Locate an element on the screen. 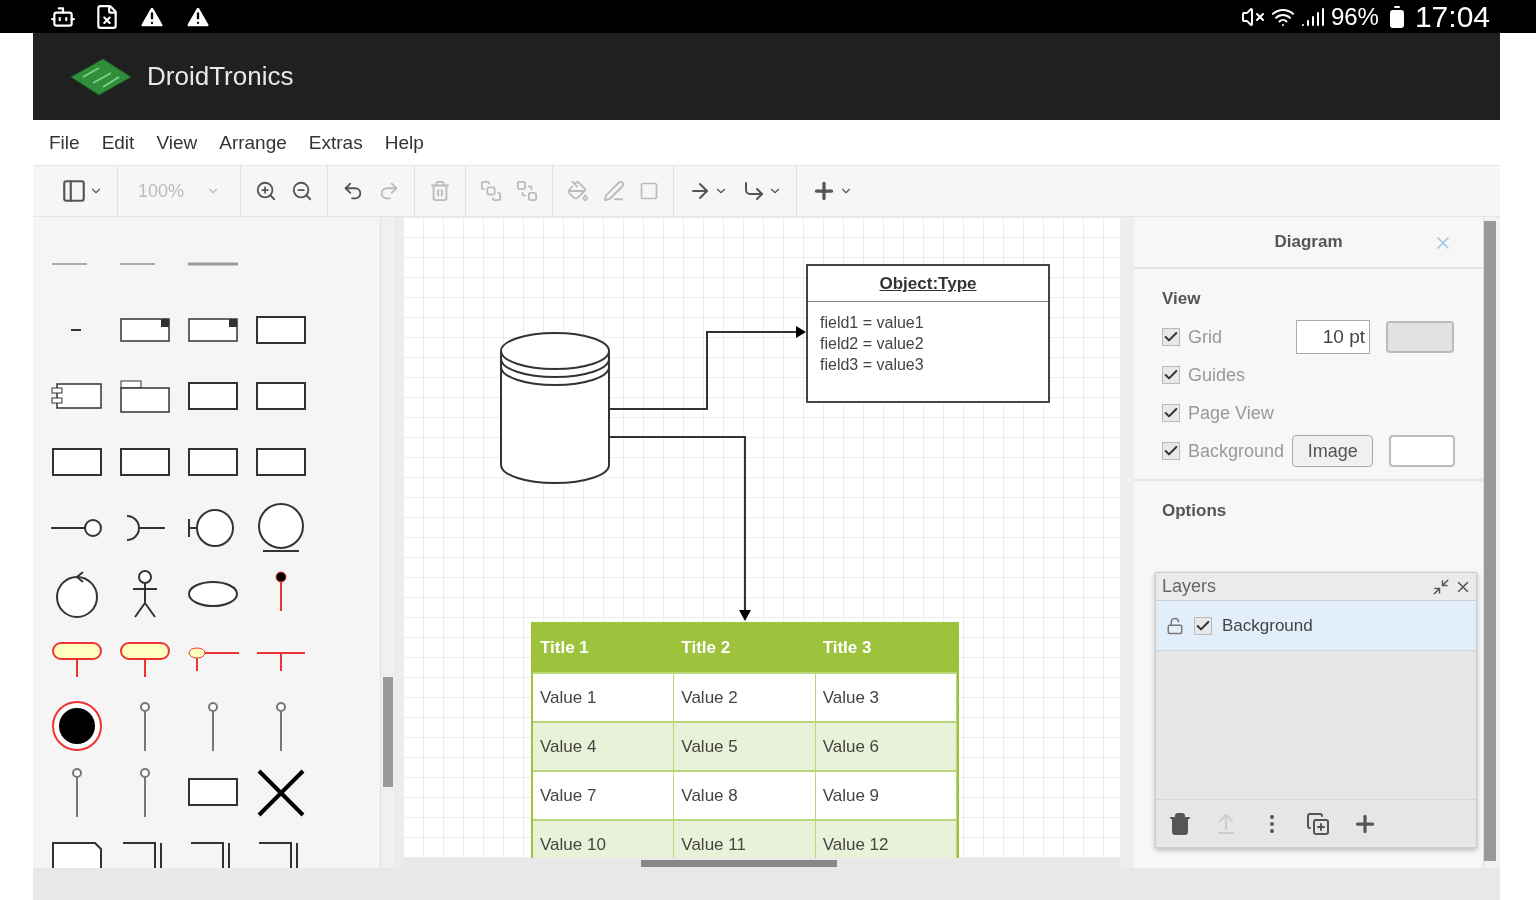 This screenshot has width=1536, height=900. panel-layout-button is located at coordinates (82, 191).